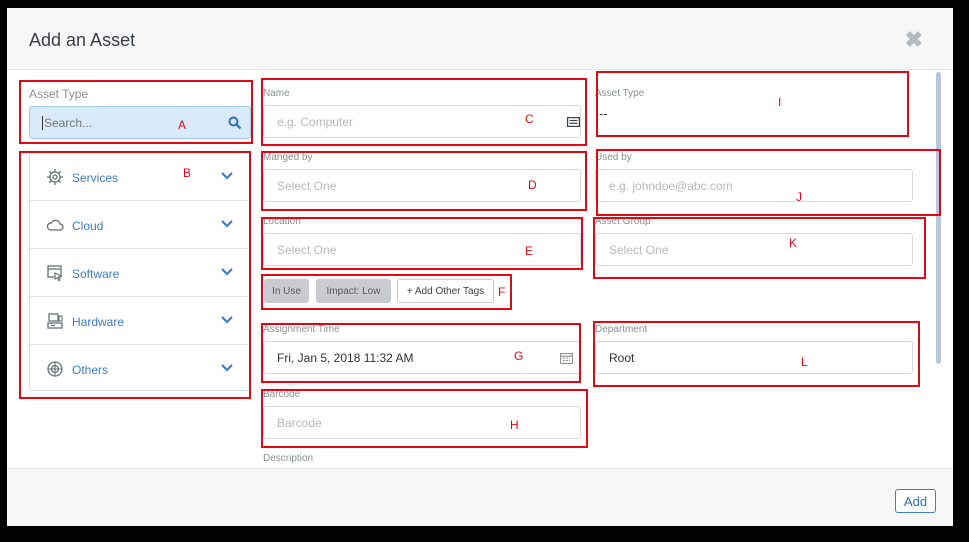  I want to click on annotation-box-g, so click(421, 353).